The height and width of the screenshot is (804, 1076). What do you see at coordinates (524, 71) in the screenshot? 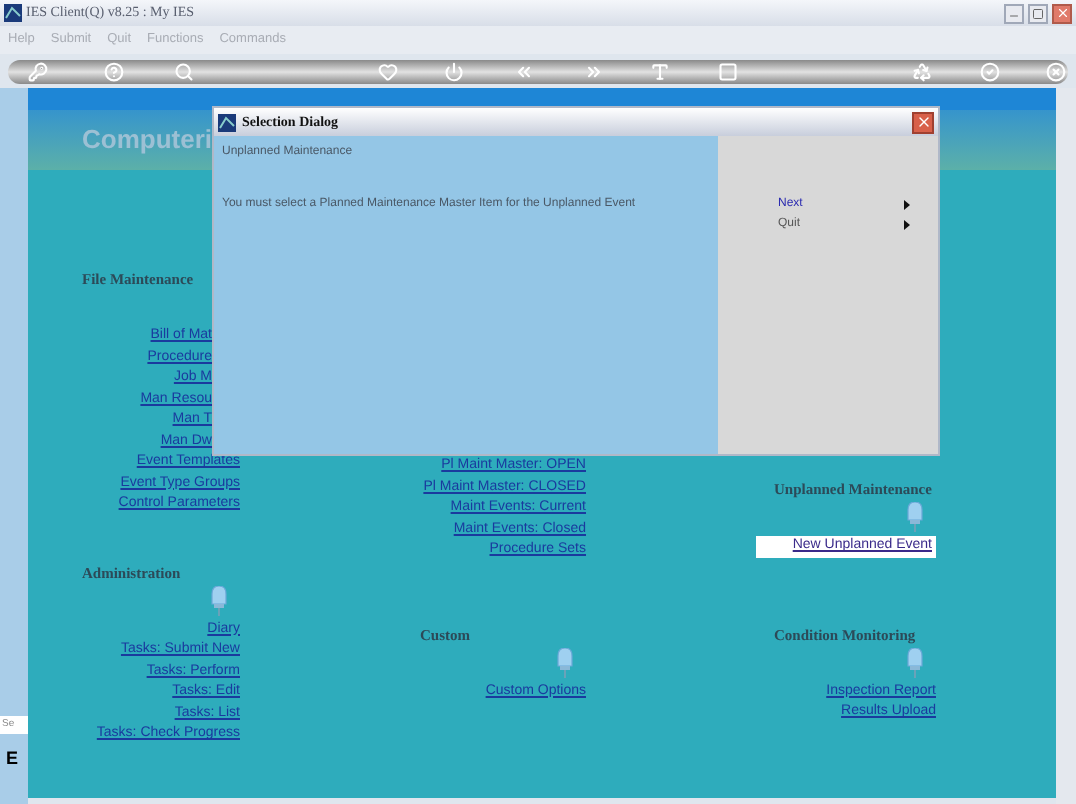
I see `double-left-icon` at bounding box center [524, 71].